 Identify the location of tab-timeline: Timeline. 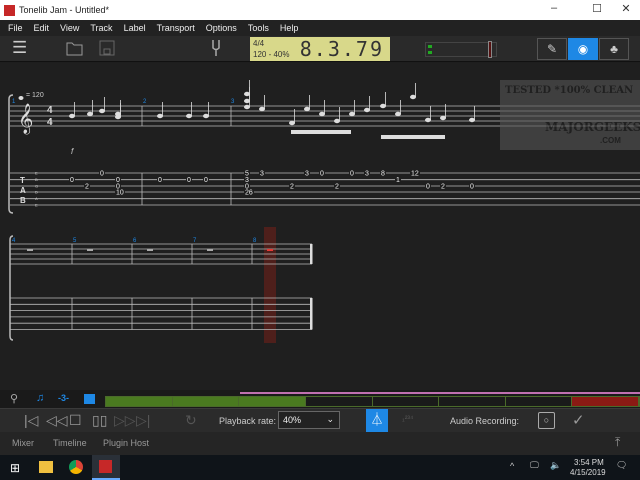
(70, 443).